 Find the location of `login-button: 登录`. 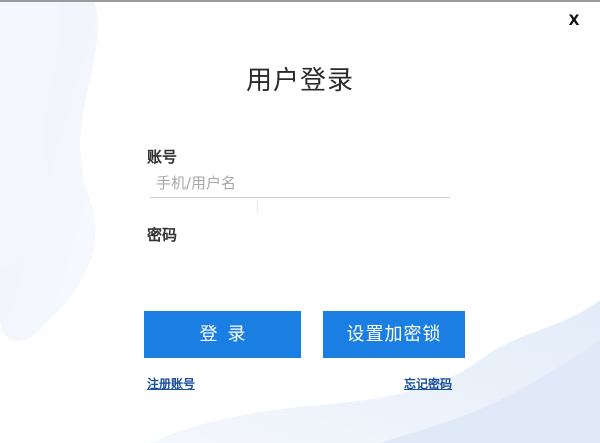

login-button: 登录 is located at coordinates (222, 334).